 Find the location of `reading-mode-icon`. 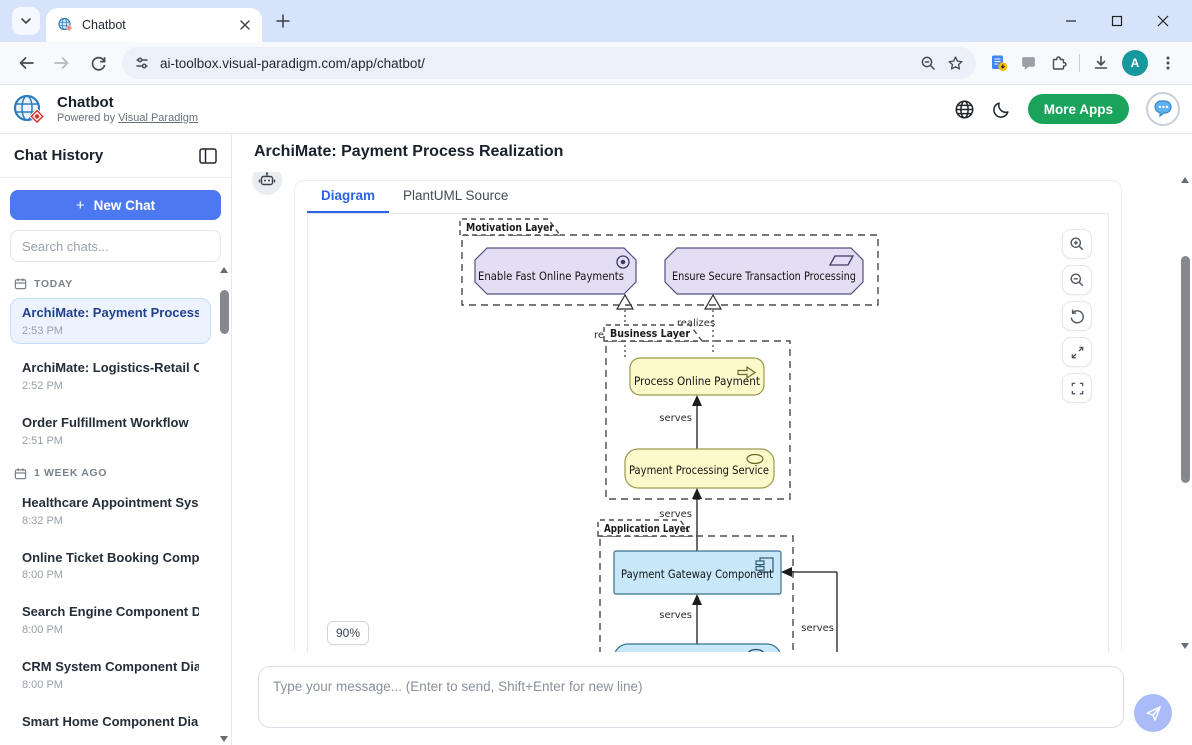

reading-mode-icon is located at coordinates (999, 63).